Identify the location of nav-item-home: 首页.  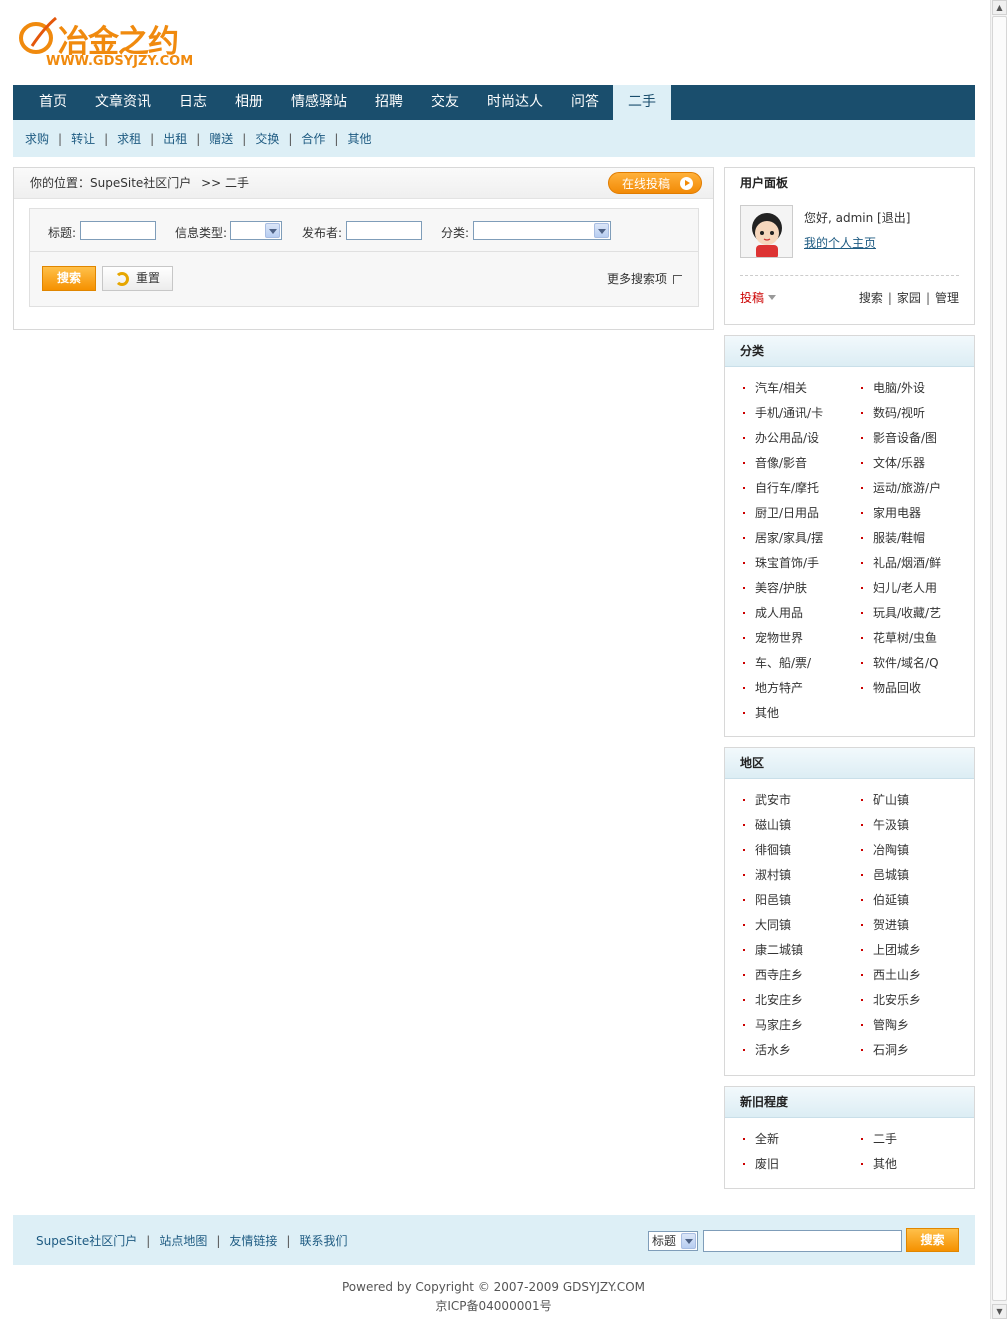
(53, 102).